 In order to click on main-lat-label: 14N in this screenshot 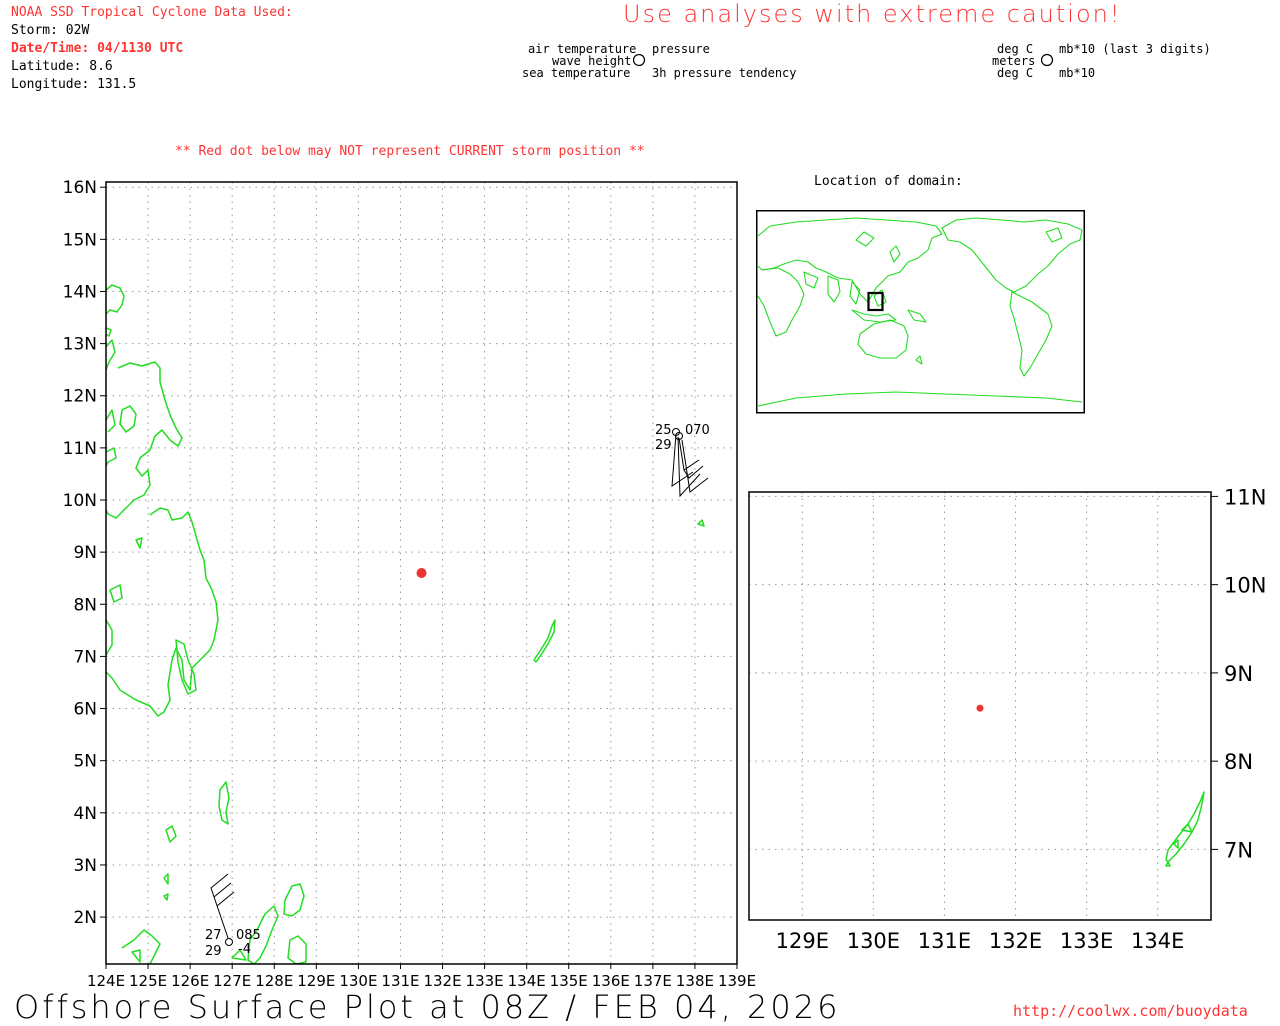, I will do `click(80, 292)`.